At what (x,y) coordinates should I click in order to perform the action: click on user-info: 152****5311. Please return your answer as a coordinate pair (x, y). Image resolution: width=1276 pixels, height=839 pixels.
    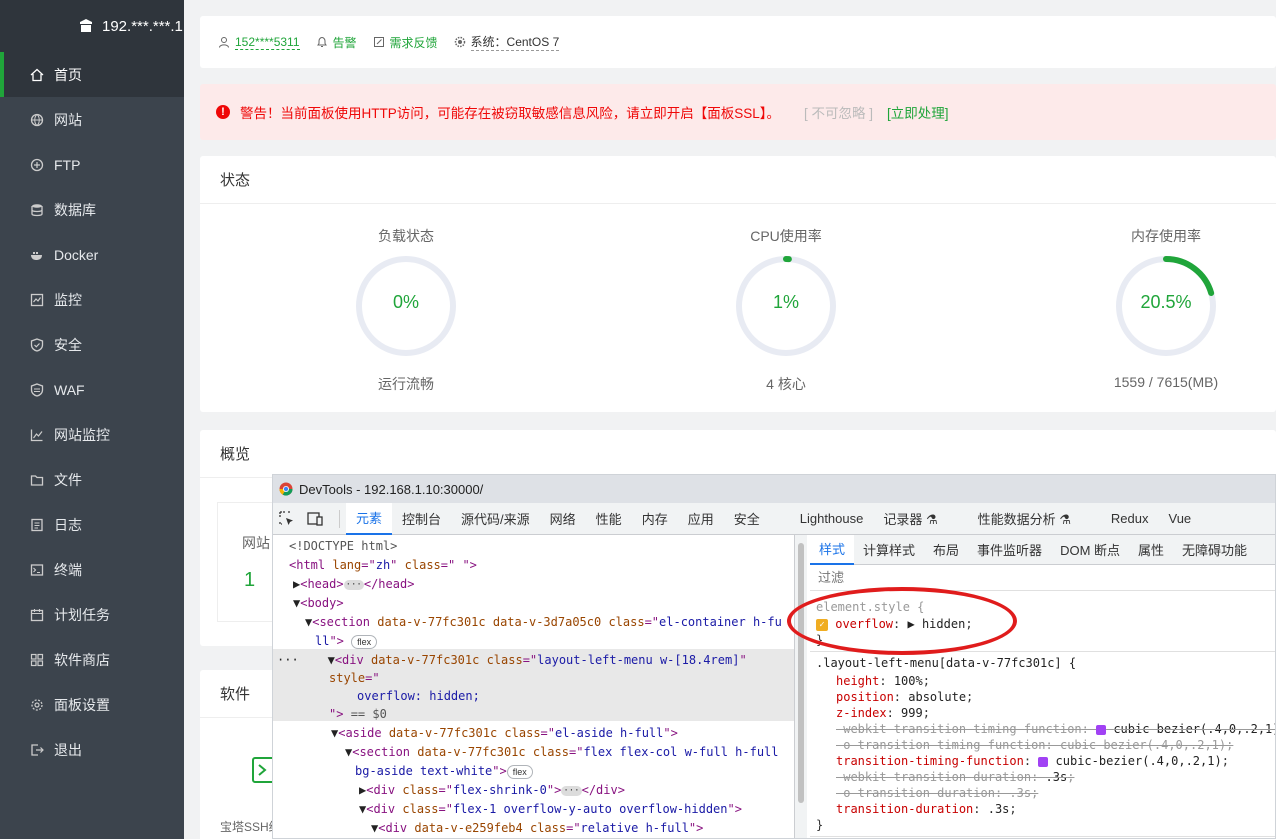
    Looking at the image, I should click on (259, 42).